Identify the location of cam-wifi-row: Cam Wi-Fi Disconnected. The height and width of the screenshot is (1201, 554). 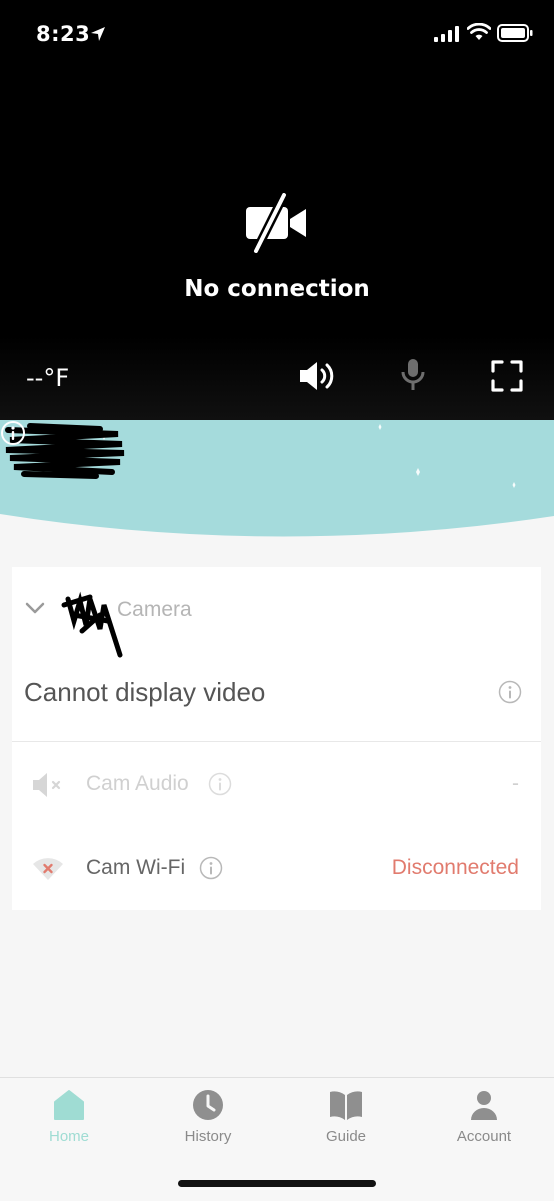
(276, 869).